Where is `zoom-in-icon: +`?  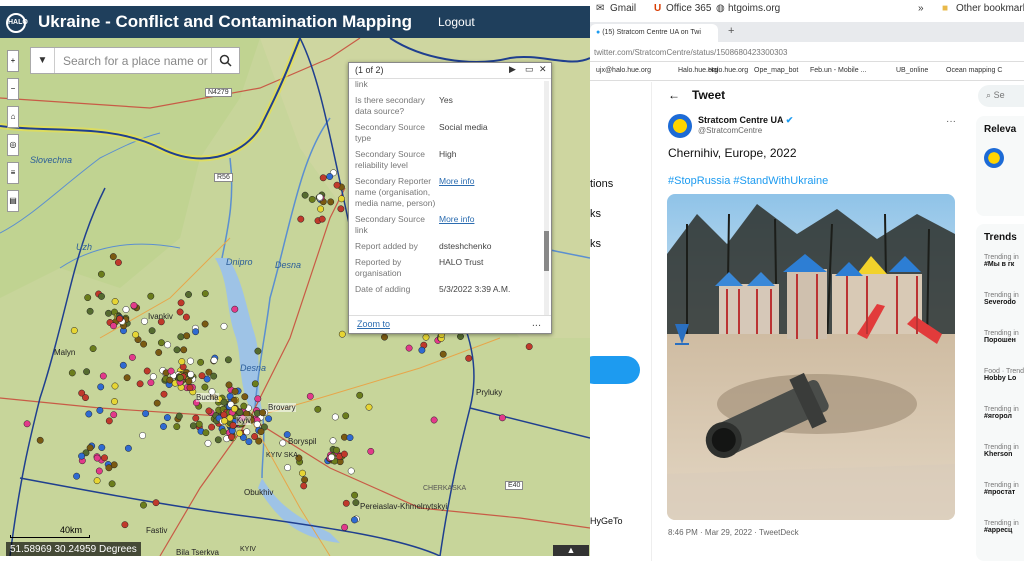
zoom-in-icon: + is located at coordinates (13, 61).